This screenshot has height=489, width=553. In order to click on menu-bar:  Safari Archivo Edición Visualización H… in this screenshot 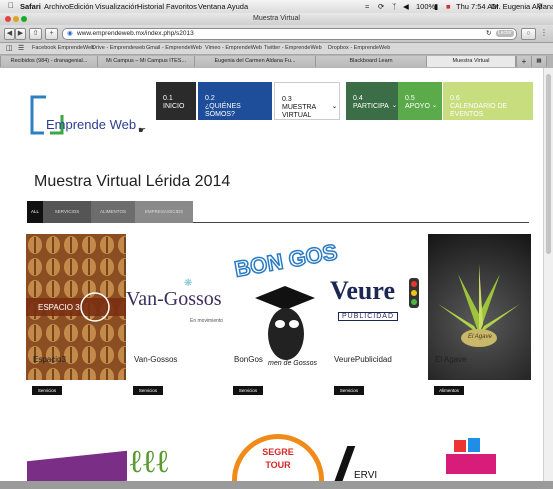, I will do `click(276, 7)`.